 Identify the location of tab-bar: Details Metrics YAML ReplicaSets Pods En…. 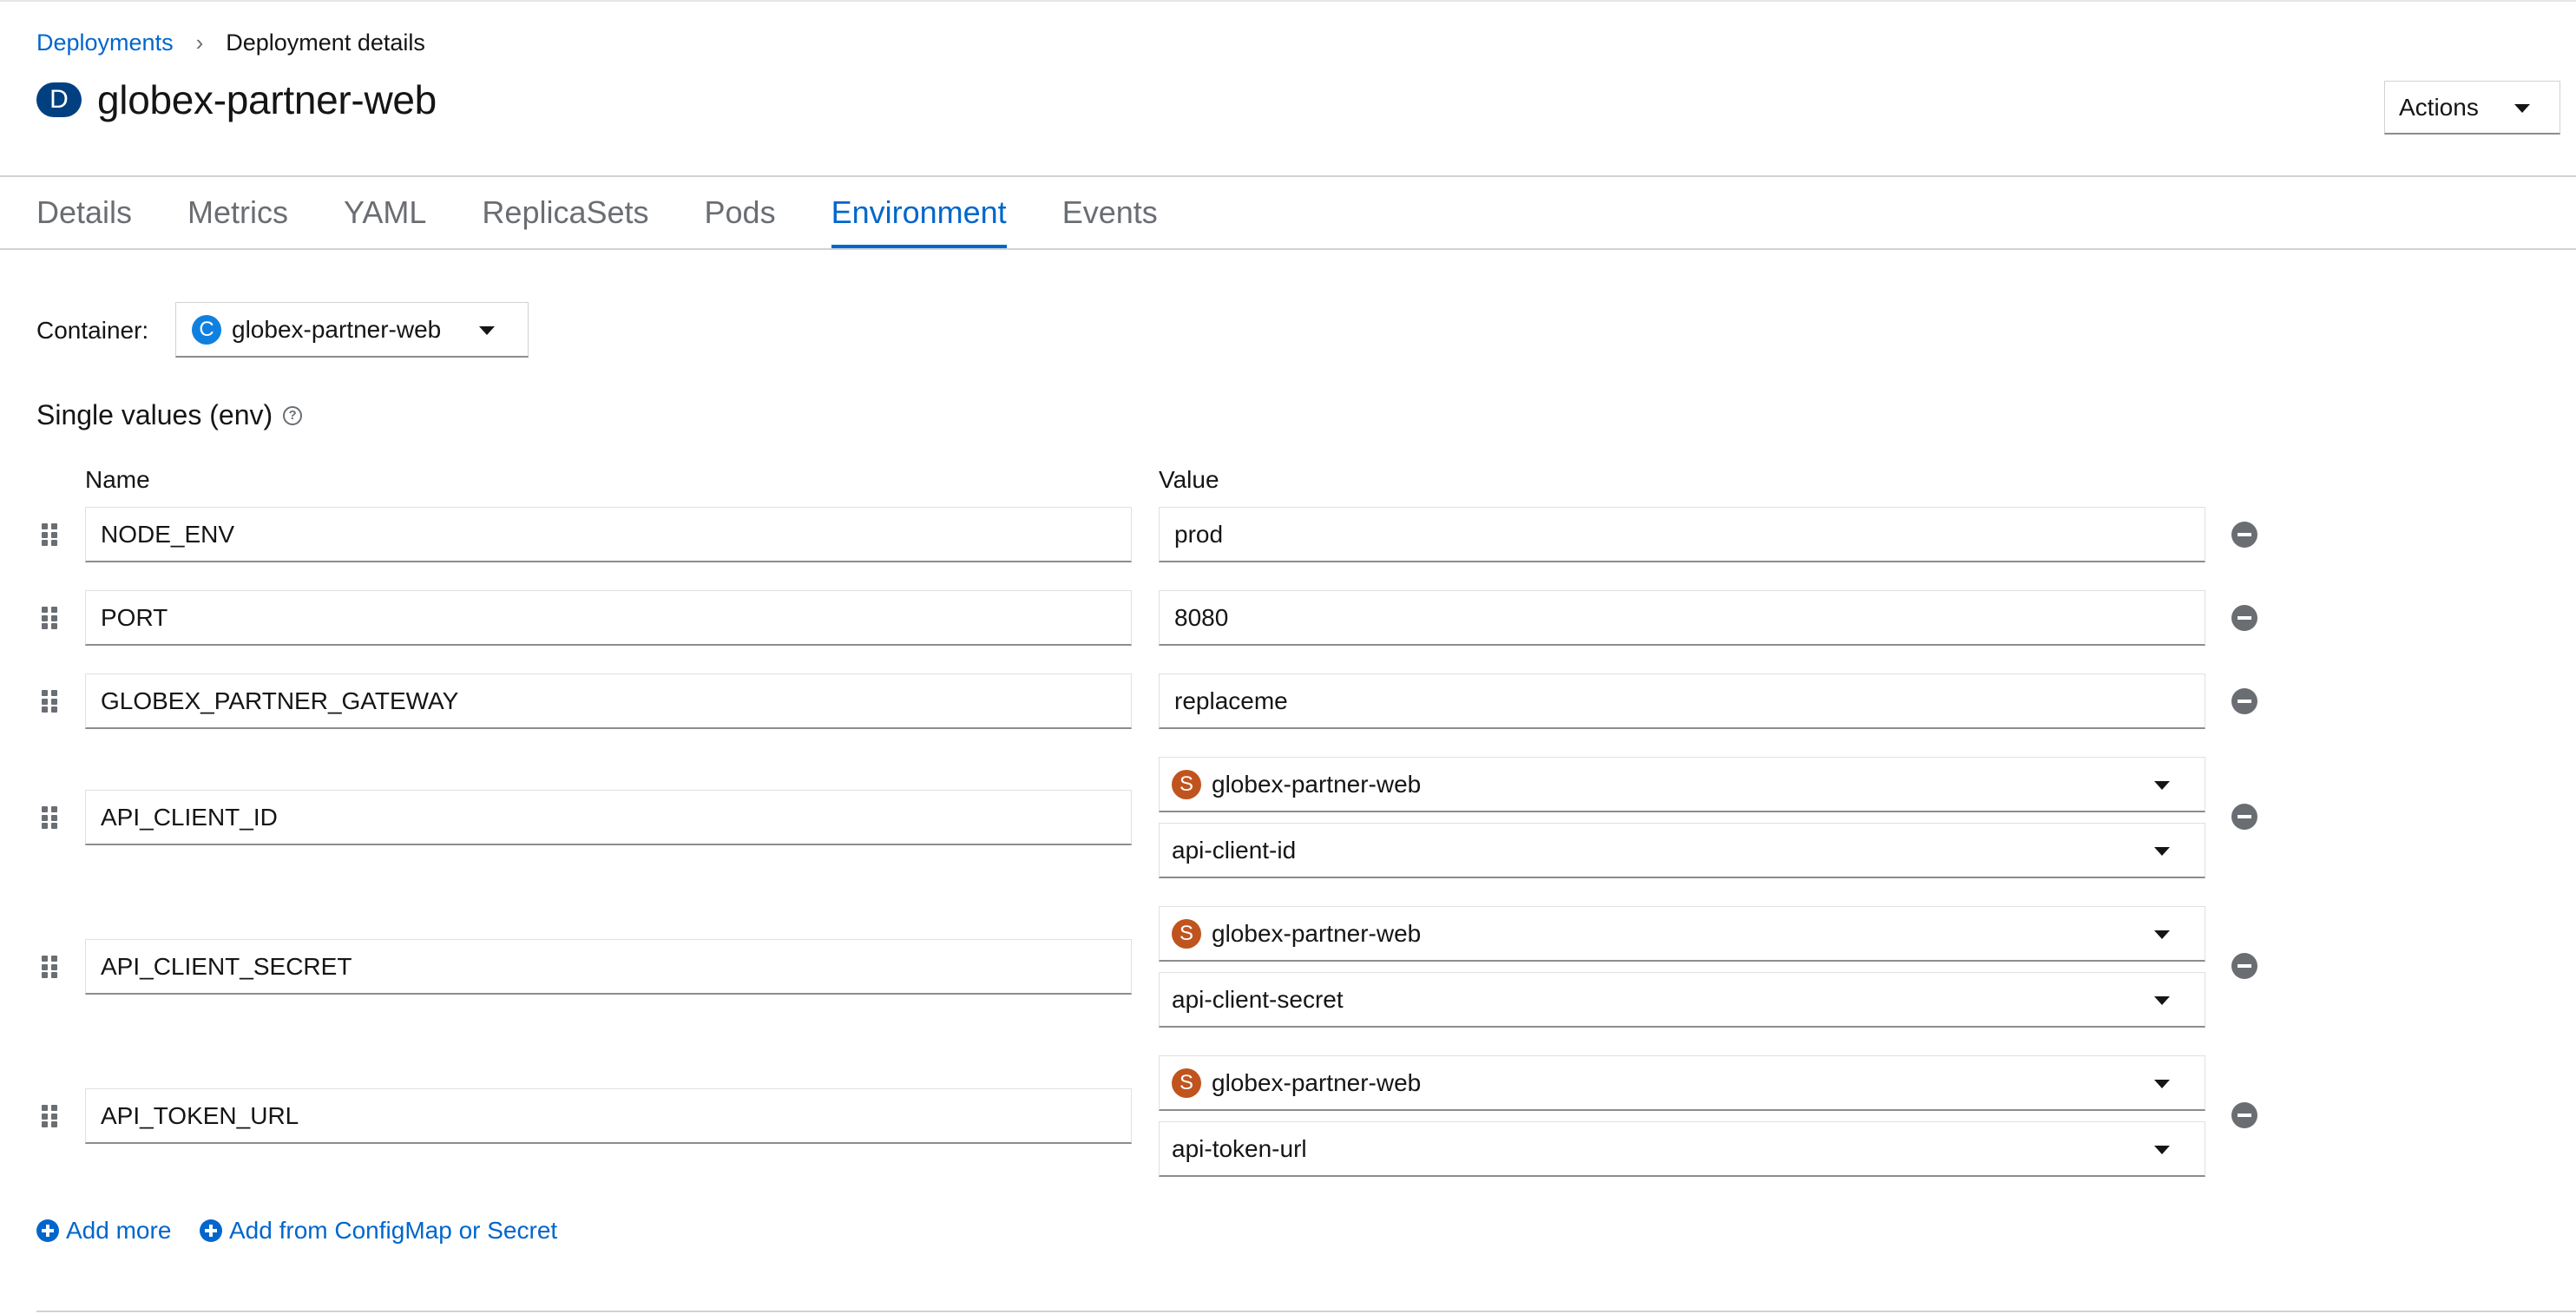
(624, 212).